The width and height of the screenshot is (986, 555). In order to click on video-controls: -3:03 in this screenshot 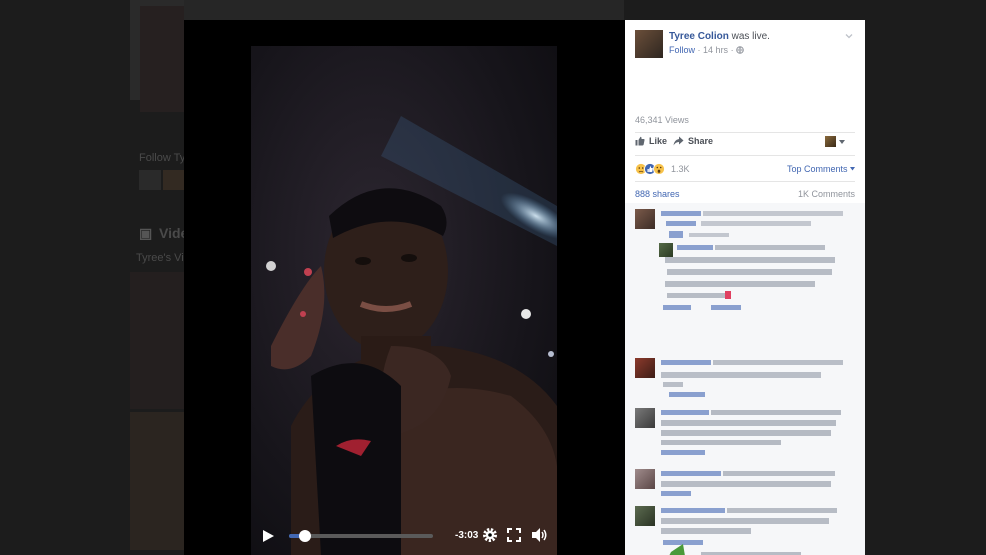, I will do `click(404, 536)`.